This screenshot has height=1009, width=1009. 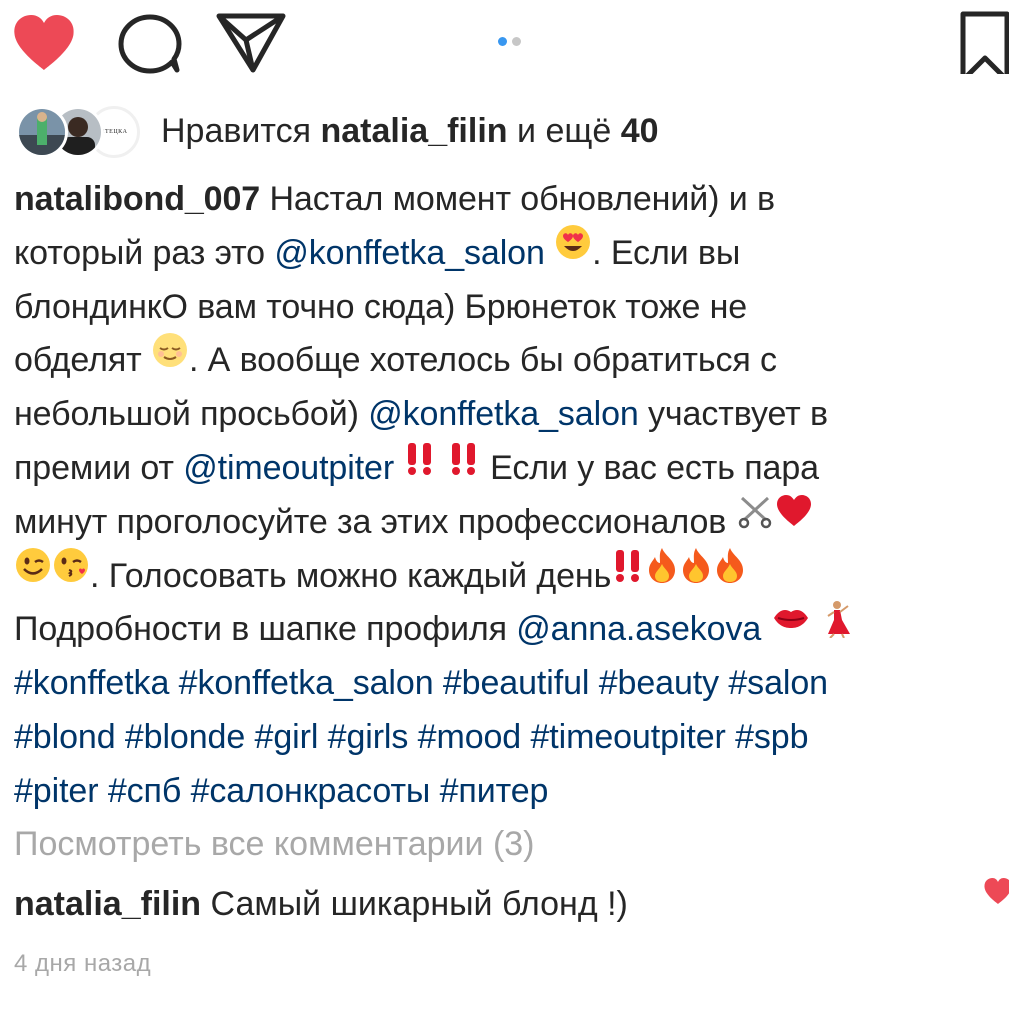 I want to click on hashtag-link: #girl, so click(x=287, y=737).